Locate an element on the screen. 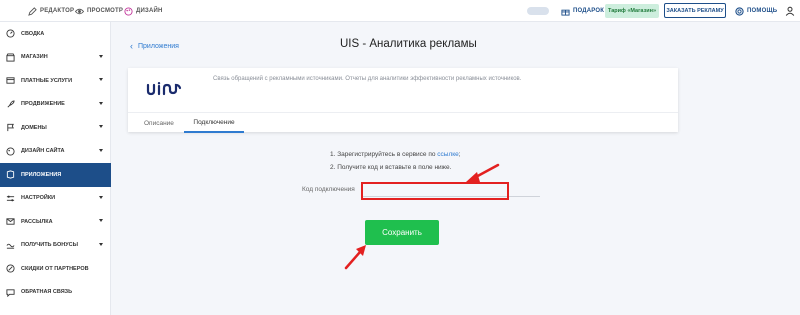  sidebar-item-label: РАССЫЛКА is located at coordinates (37, 221).